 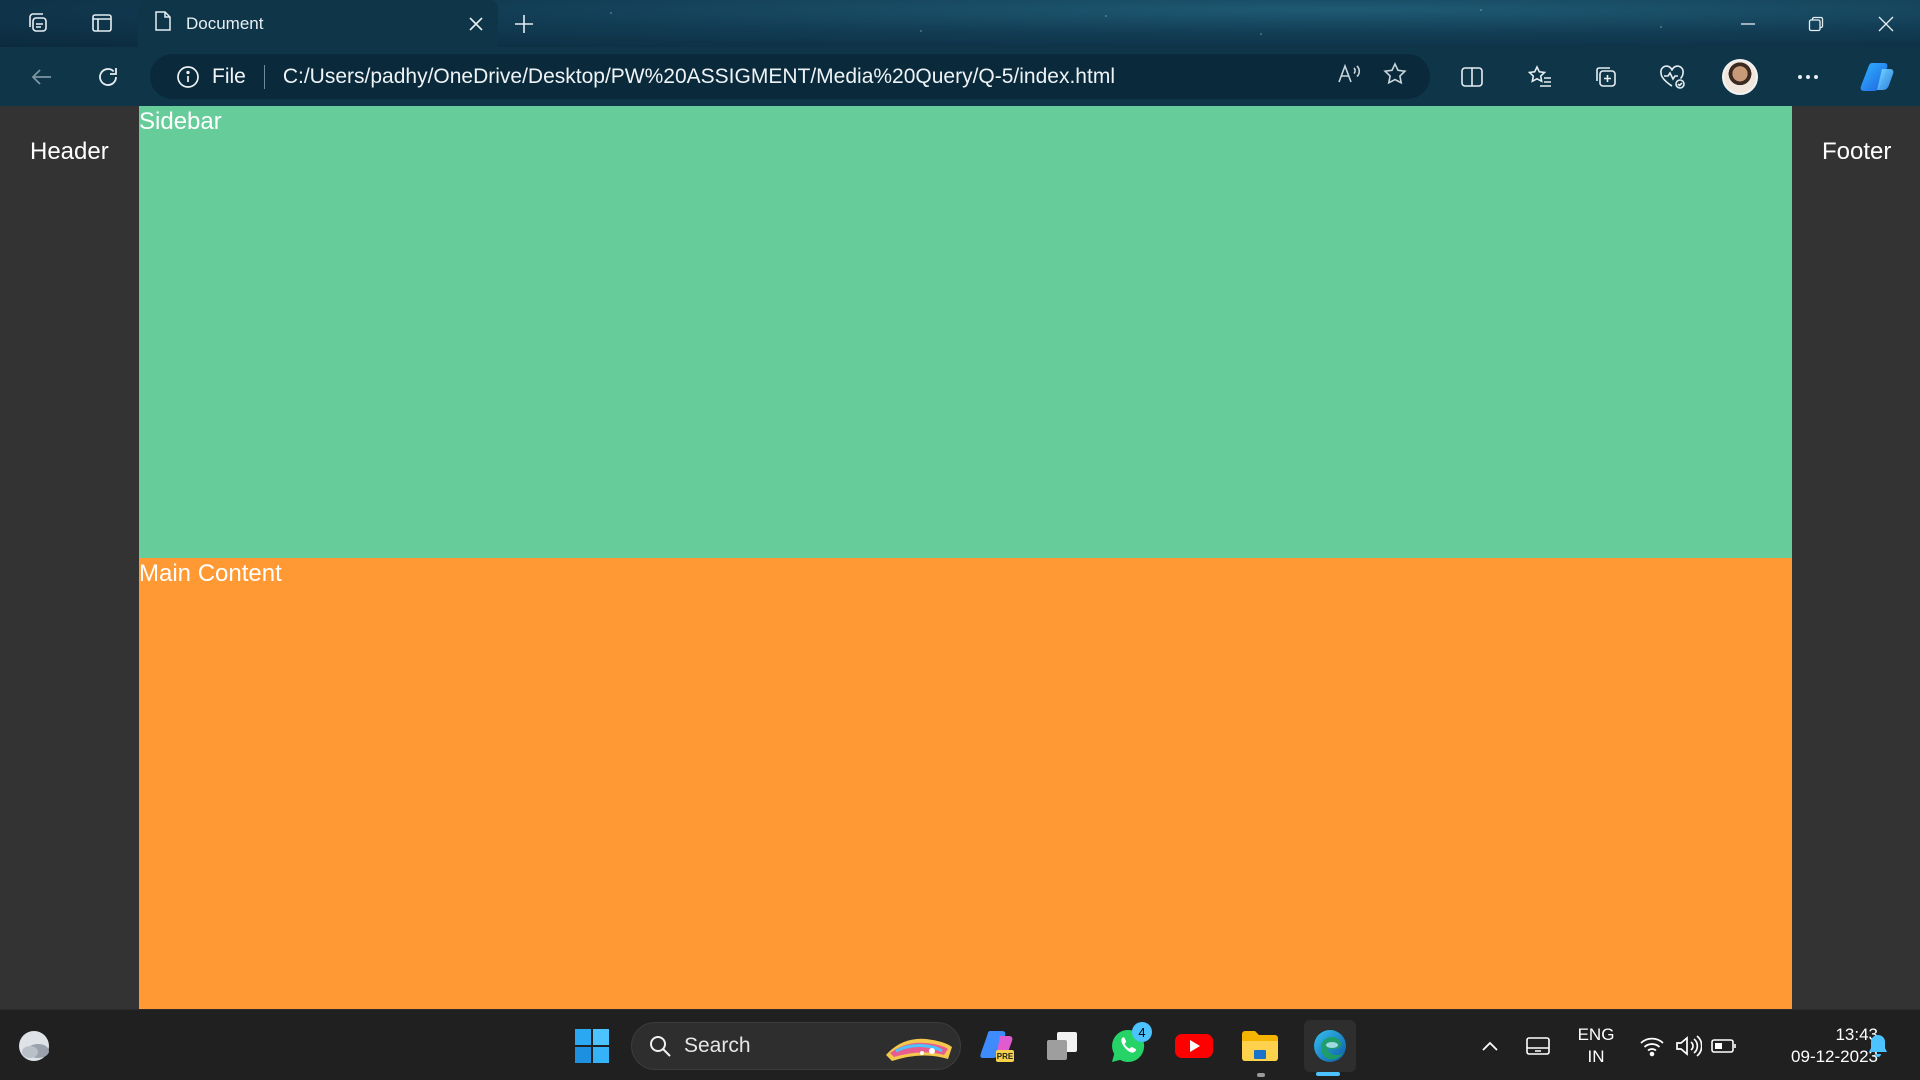 What do you see at coordinates (1740, 77) in the screenshot?
I see `profile-avatar` at bounding box center [1740, 77].